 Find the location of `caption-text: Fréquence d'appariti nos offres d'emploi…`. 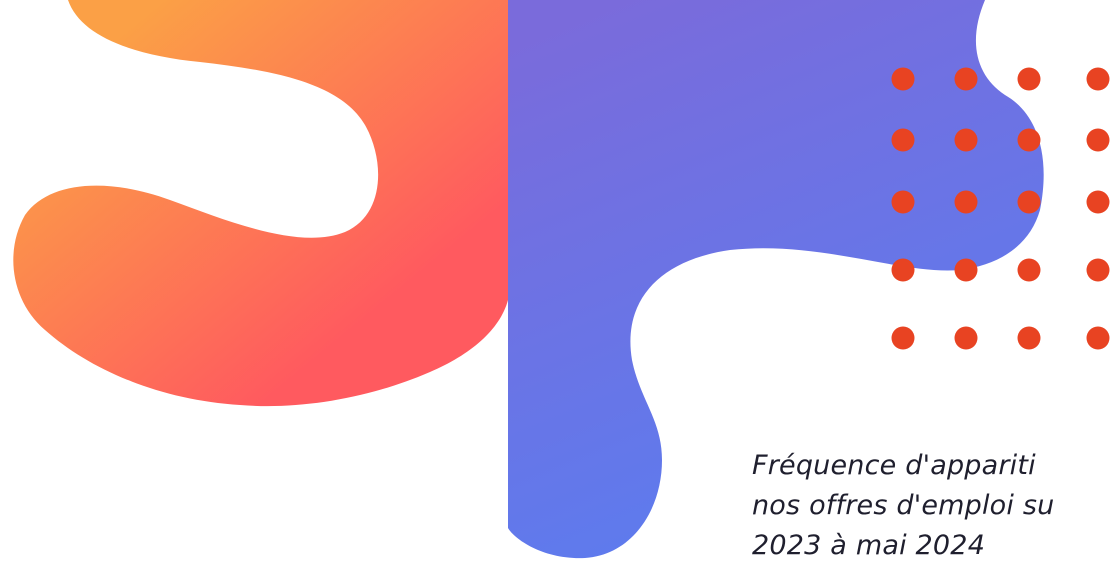

caption-text: Fréquence d'appariti nos offres d'emploi… is located at coordinates (931, 504).